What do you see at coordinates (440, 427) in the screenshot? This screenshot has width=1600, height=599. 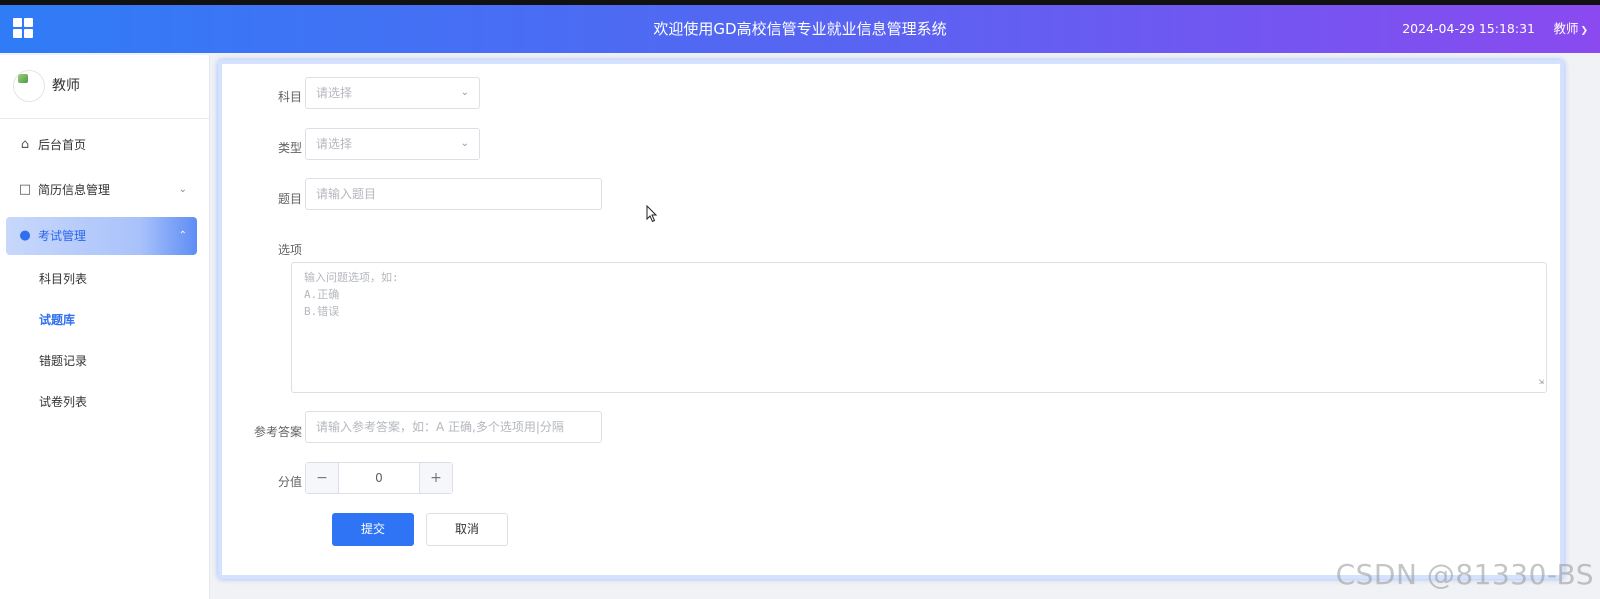 I see `answer-placeholder: 请输入参考答案，如：A 正确,多个选项用|分隔` at bounding box center [440, 427].